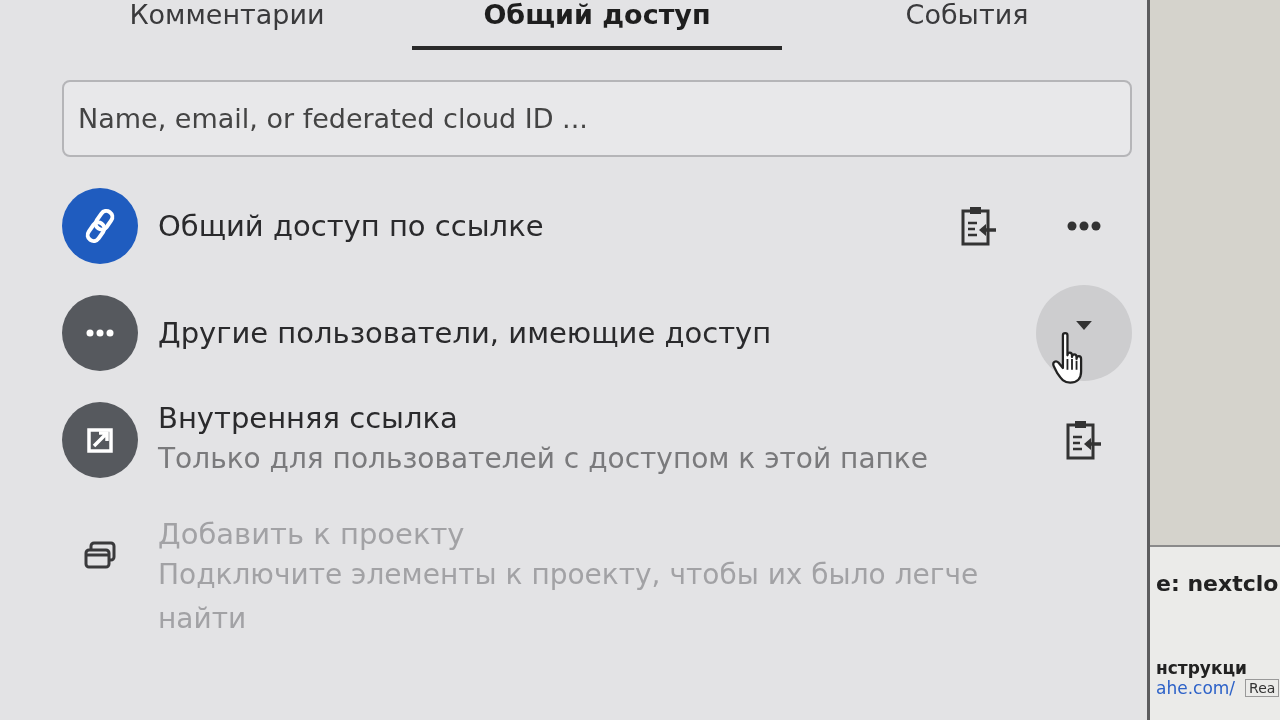  What do you see at coordinates (312, 534) in the screenshot?
I see `entry-title: Добавить к проекту` at bounding box center [312, 534].